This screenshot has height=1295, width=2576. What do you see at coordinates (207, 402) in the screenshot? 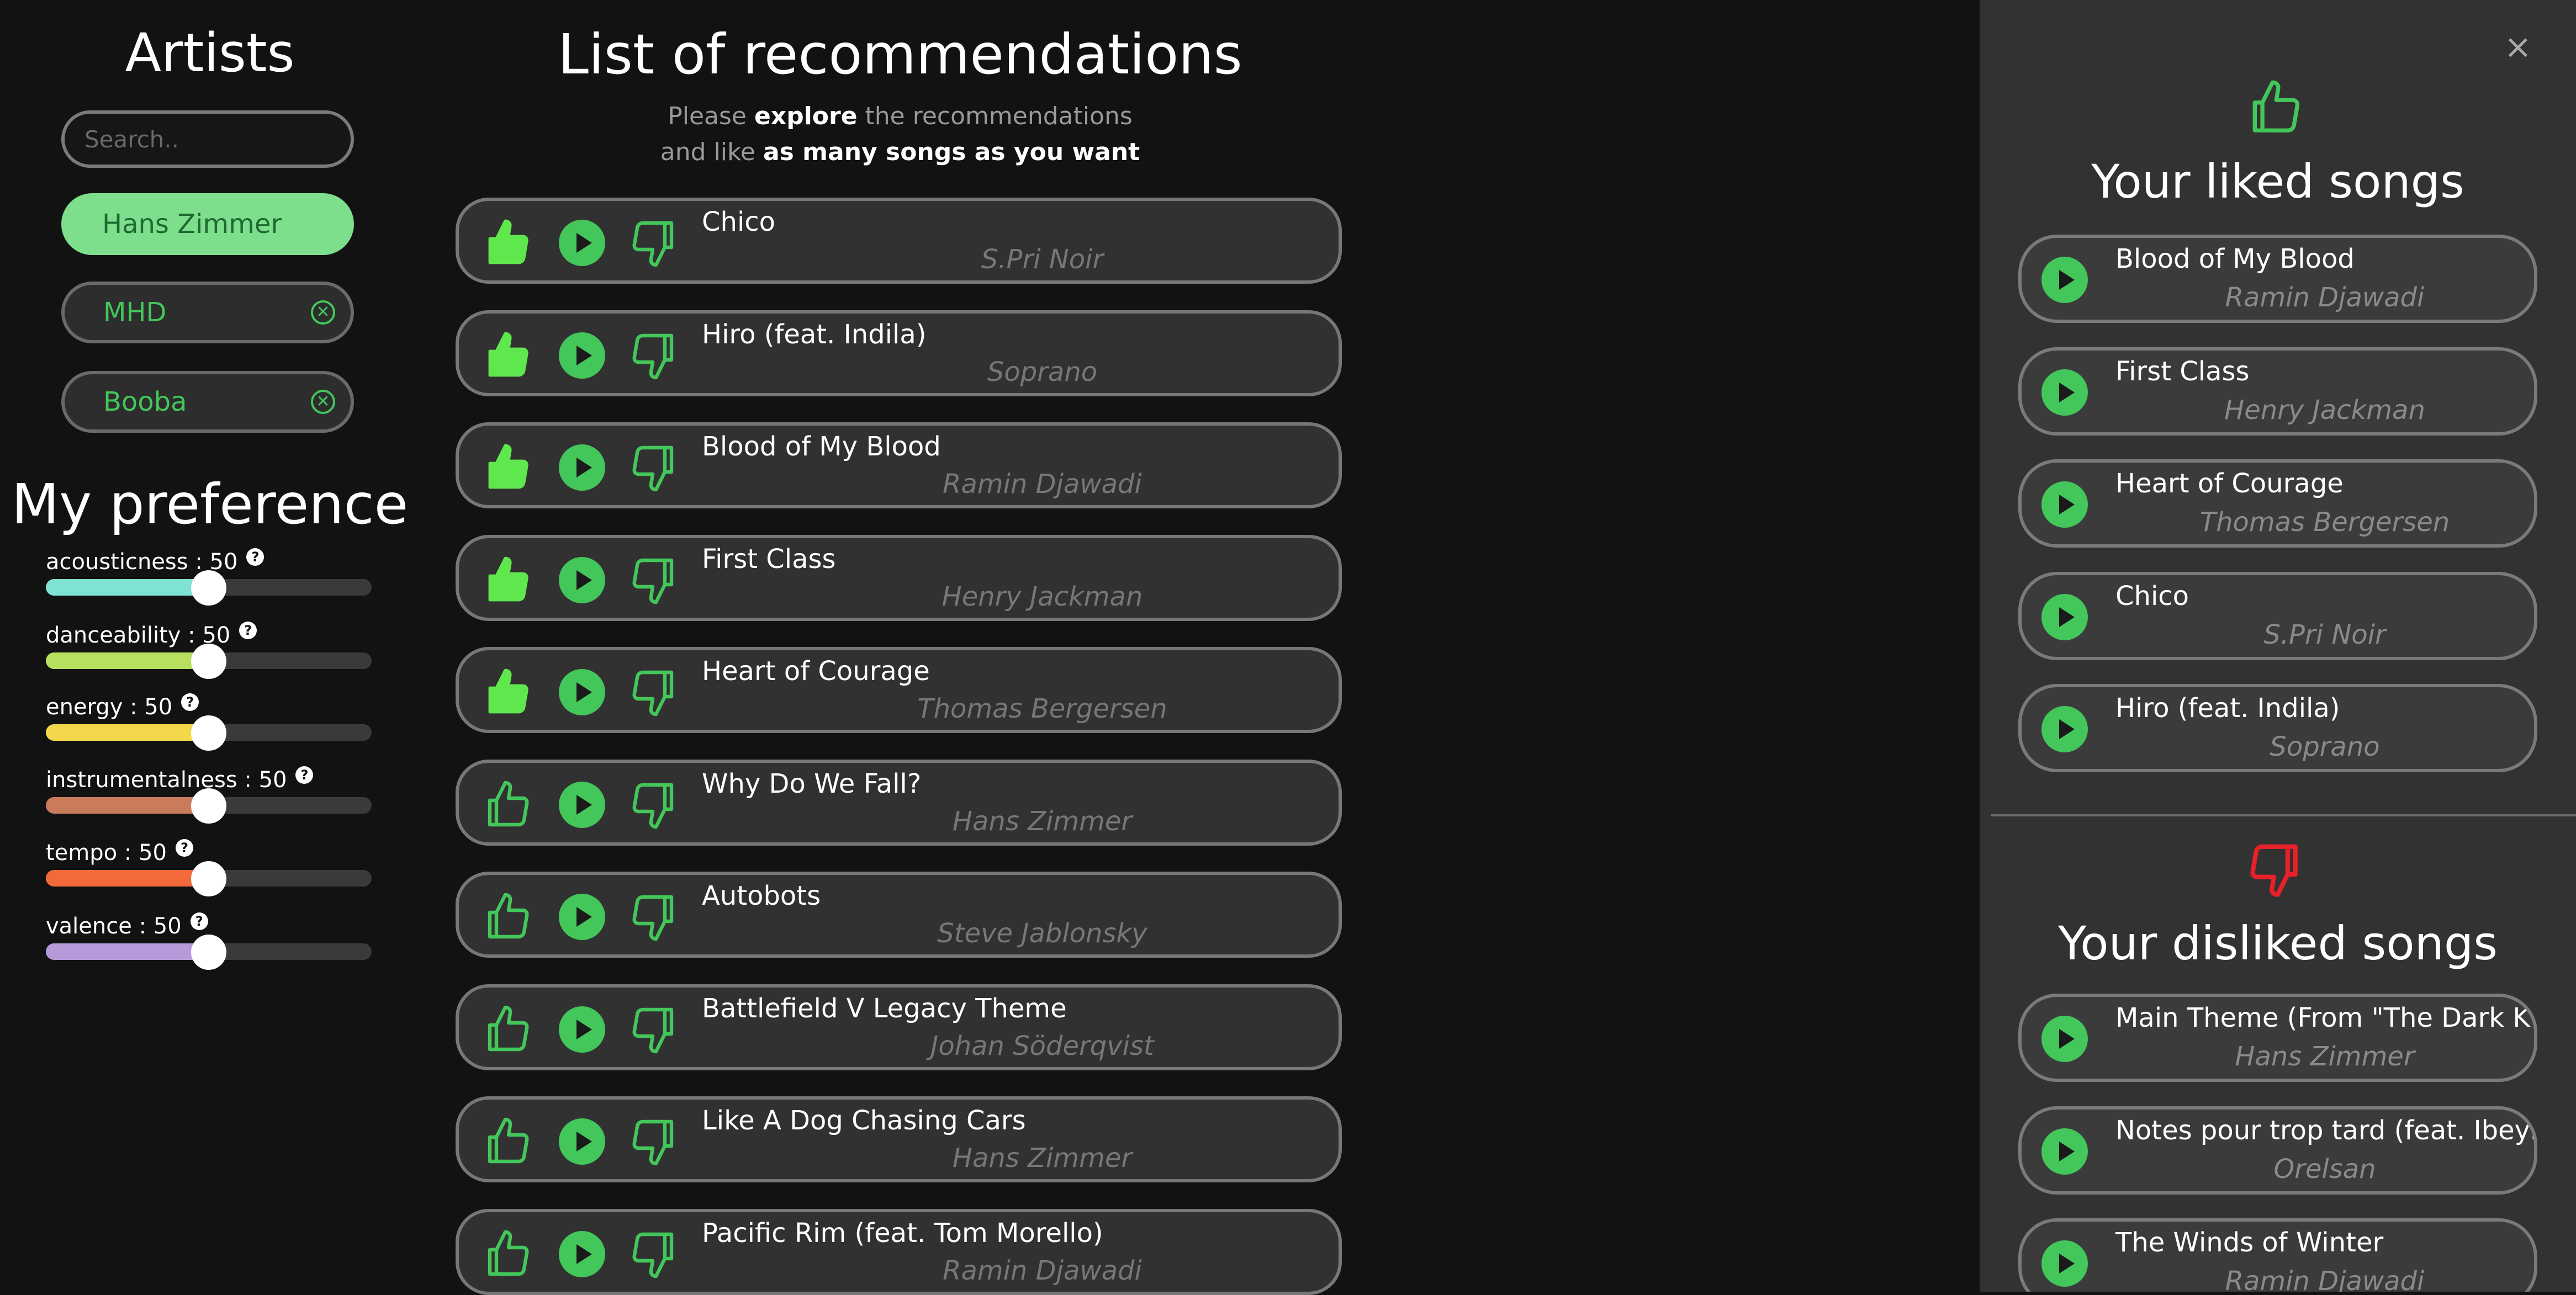
I see `artist-chip-booba: Booba ✕` at bounding box center [207, 402].